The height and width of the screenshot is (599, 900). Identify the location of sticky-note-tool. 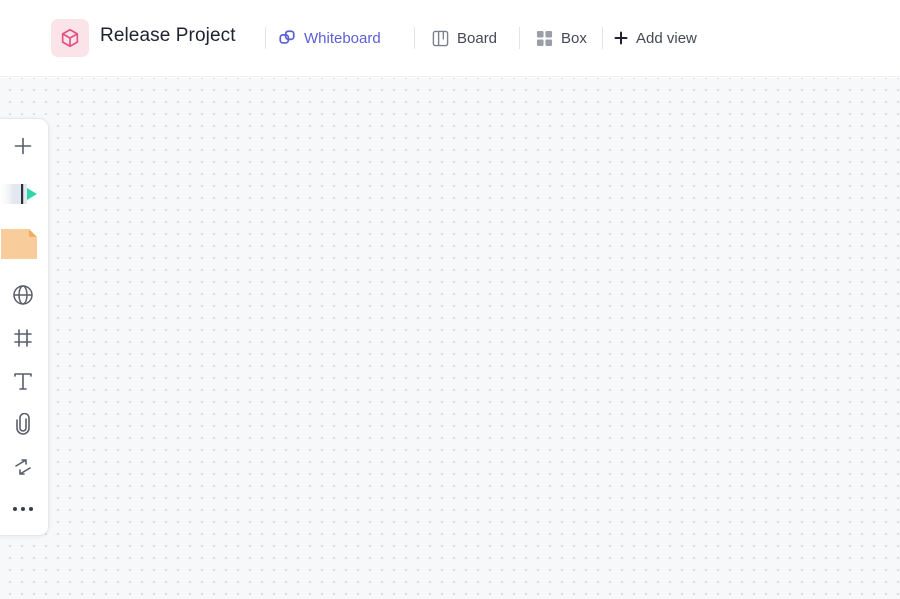
(22, 243).